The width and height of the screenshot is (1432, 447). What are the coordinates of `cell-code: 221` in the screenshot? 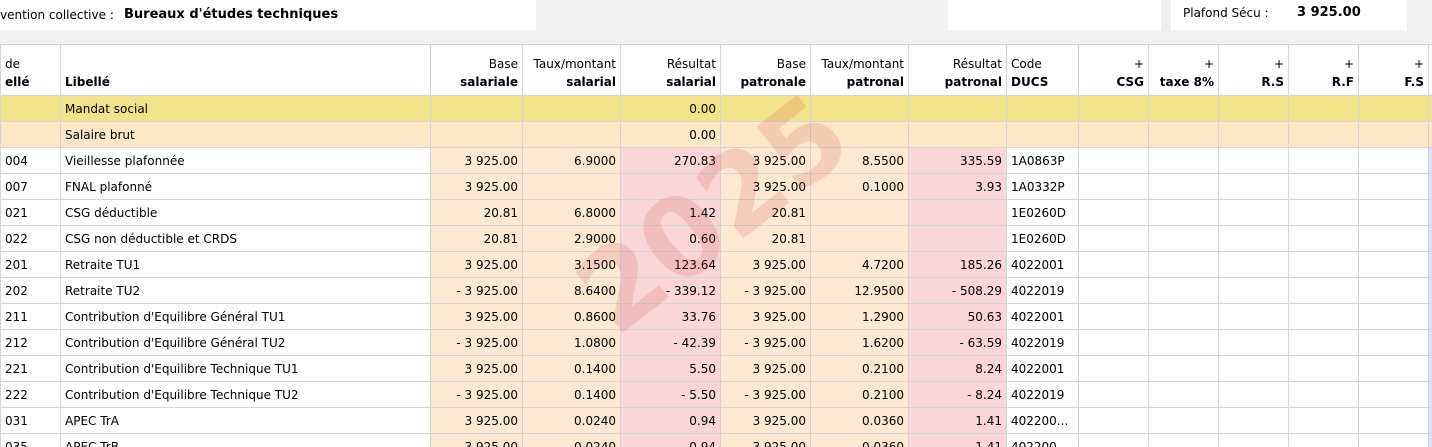 It's located at (30, 368).